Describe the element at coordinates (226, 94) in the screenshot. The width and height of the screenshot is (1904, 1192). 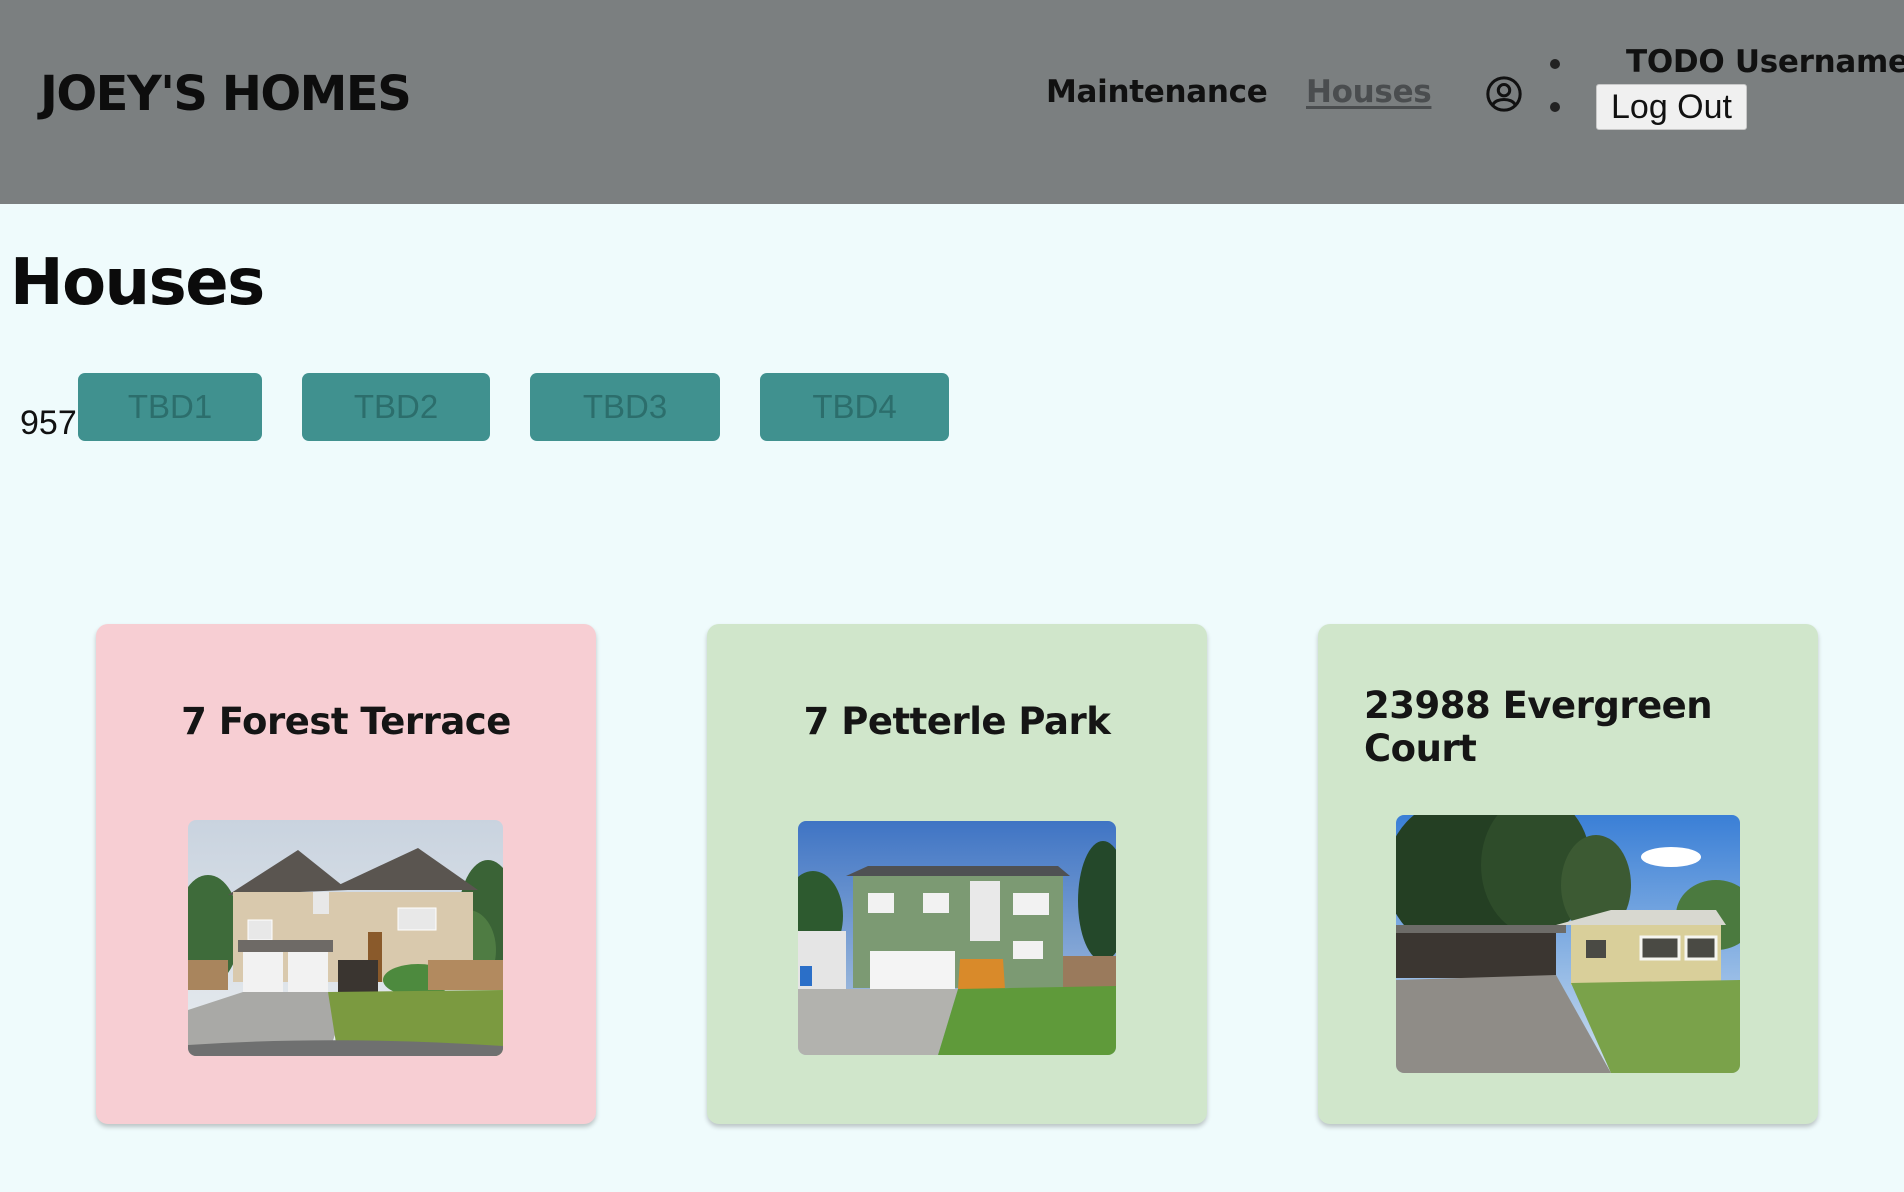
I see `brand-logo: JOEY'S HOMES` at that location.